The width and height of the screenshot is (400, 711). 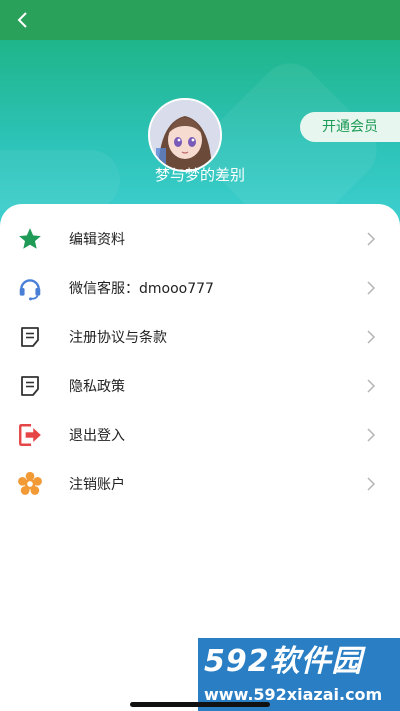 I want to click on avatar, so click(x=185, y=135).